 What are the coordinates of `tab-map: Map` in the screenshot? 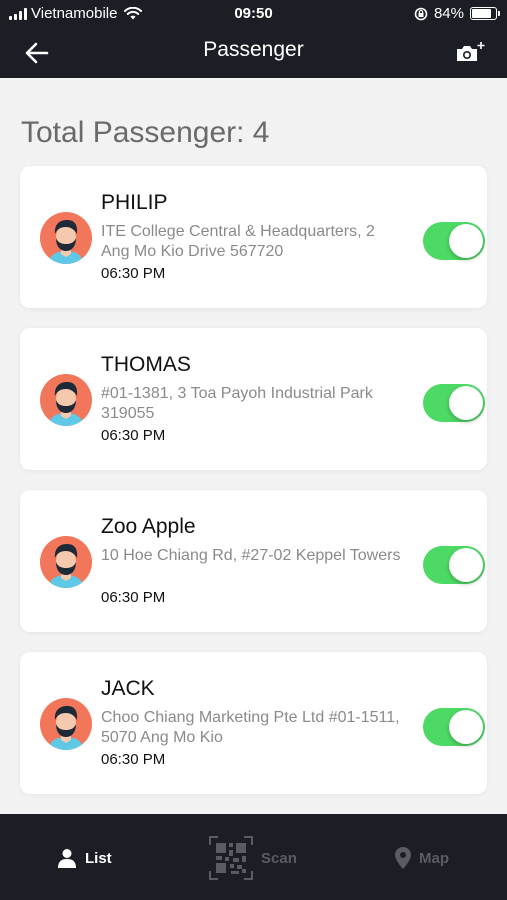 It's located at (422, 858).